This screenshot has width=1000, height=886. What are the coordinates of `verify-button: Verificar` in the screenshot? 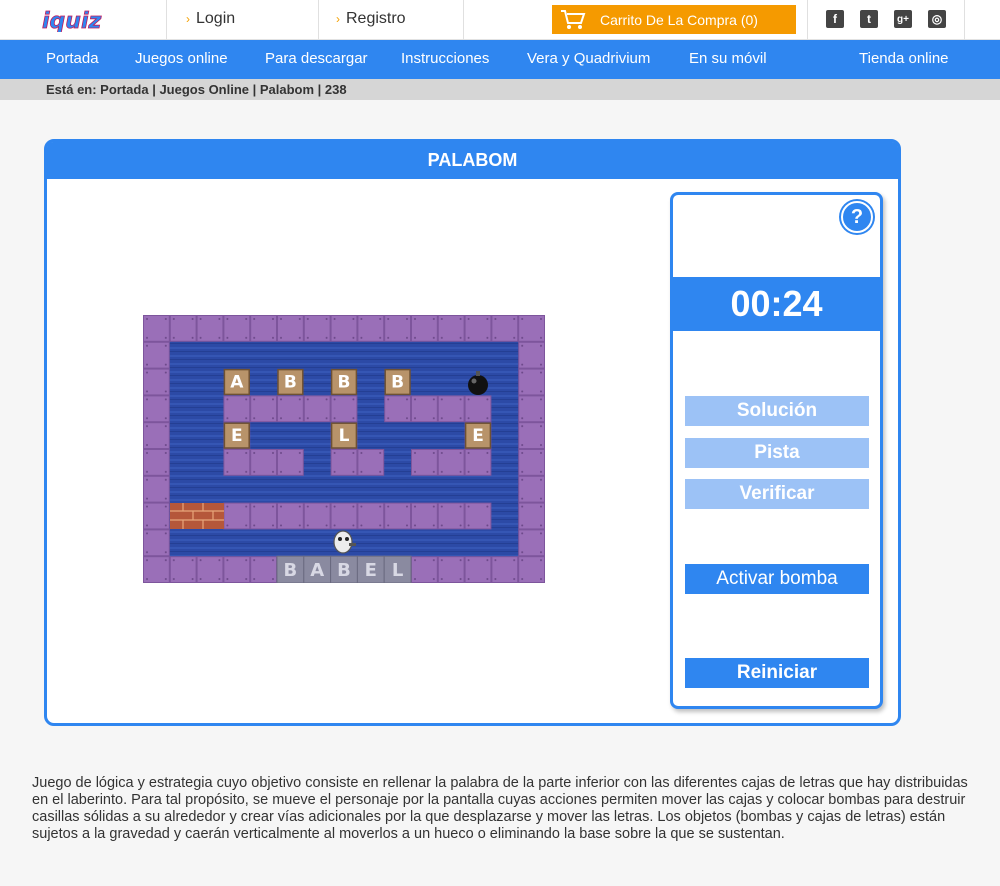 It's located at (777, 494).